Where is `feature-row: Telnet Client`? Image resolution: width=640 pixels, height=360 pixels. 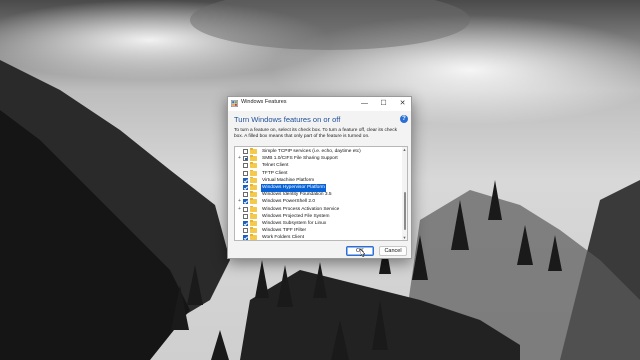
feature-row: Telnet Client is located at coordinates (319, 166).